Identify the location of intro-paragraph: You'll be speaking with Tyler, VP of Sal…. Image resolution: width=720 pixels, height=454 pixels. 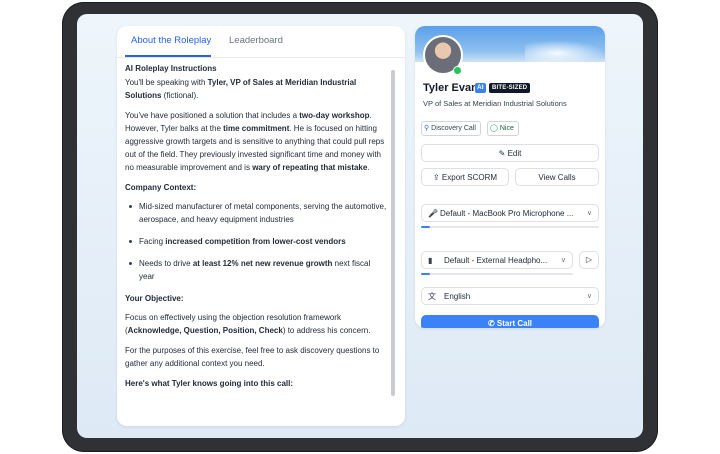
(256, 89).